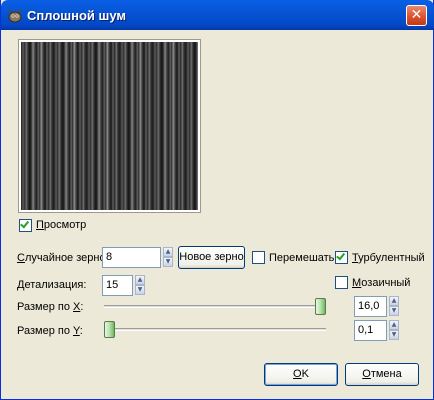 This screenshot has width=434, height=400. I want to click on y-size-slider-track, so click(215, 329).